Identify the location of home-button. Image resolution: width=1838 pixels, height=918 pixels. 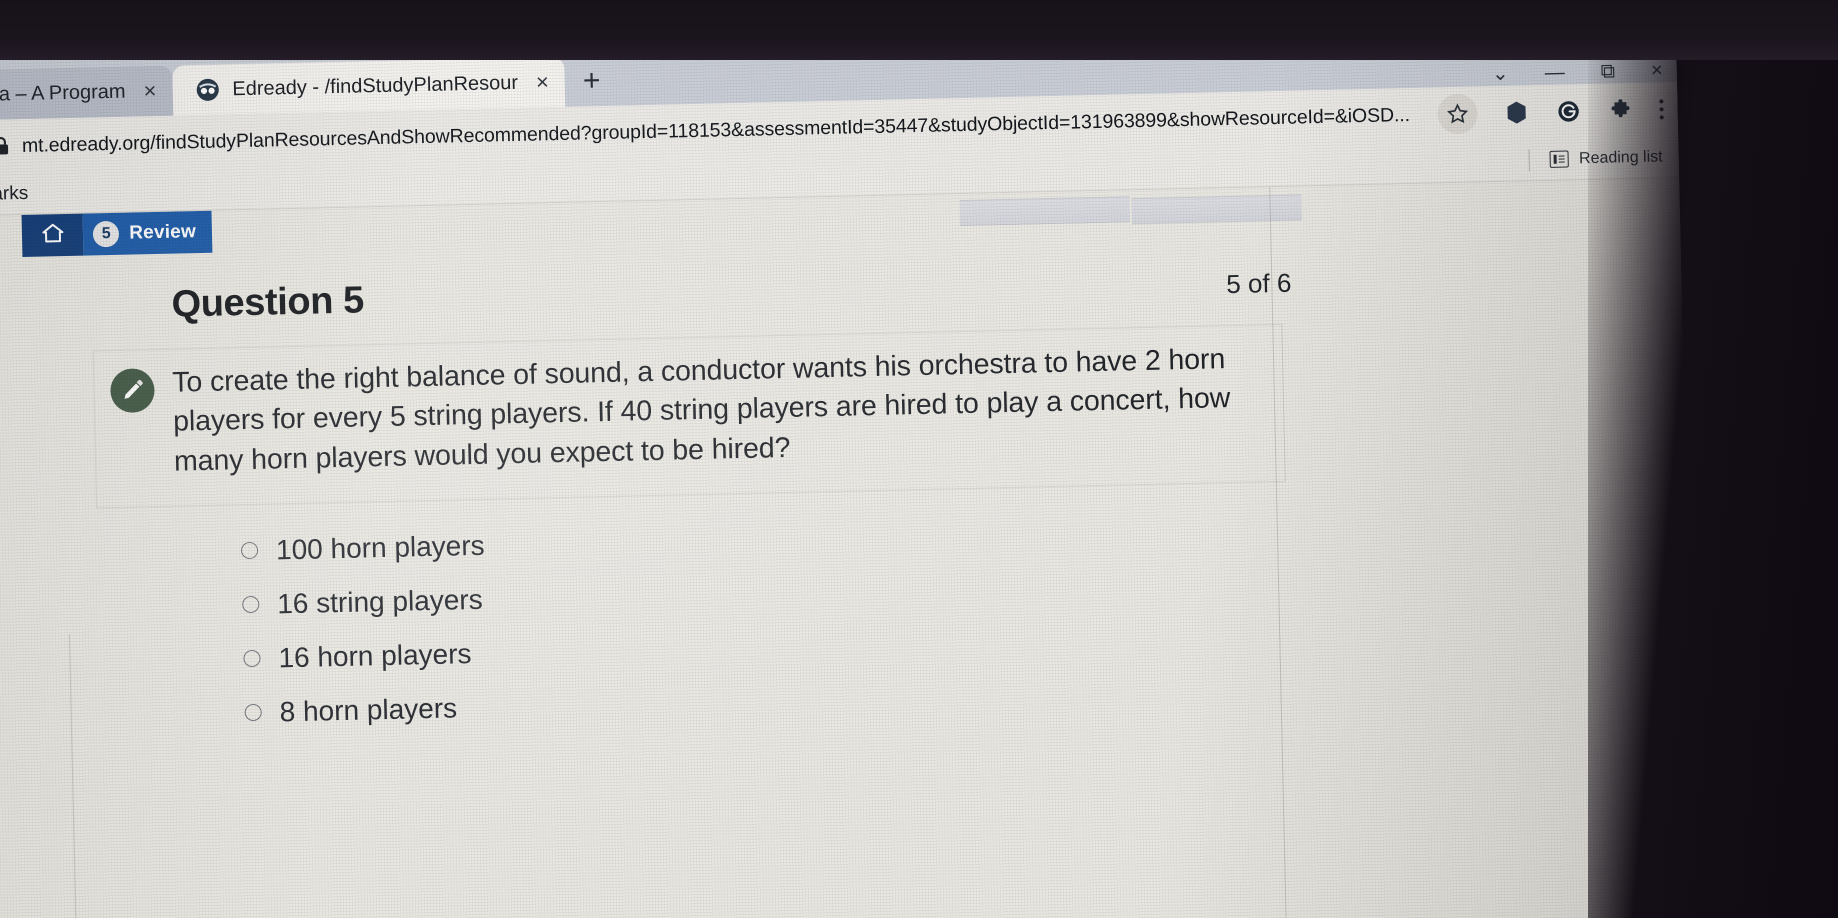
(52, 235).